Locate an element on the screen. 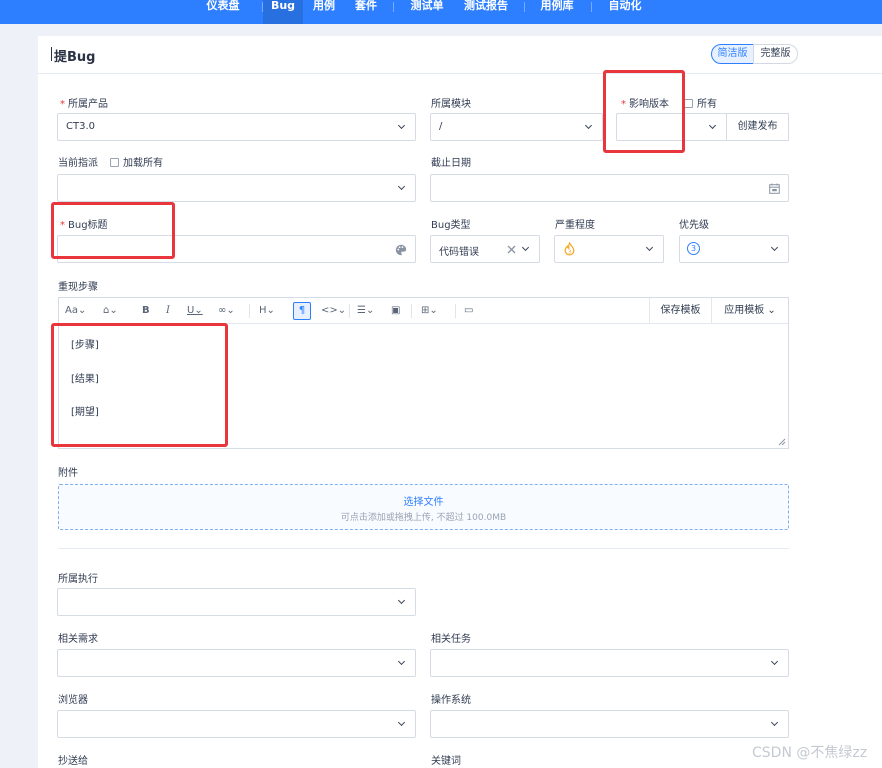  deadline-input is located at coordinates (609, 188).